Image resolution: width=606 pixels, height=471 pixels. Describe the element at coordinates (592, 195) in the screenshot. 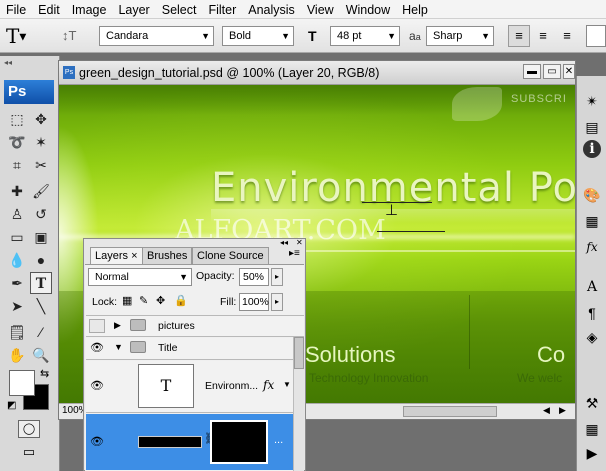

I see `color-icon: 🎨` at that location.